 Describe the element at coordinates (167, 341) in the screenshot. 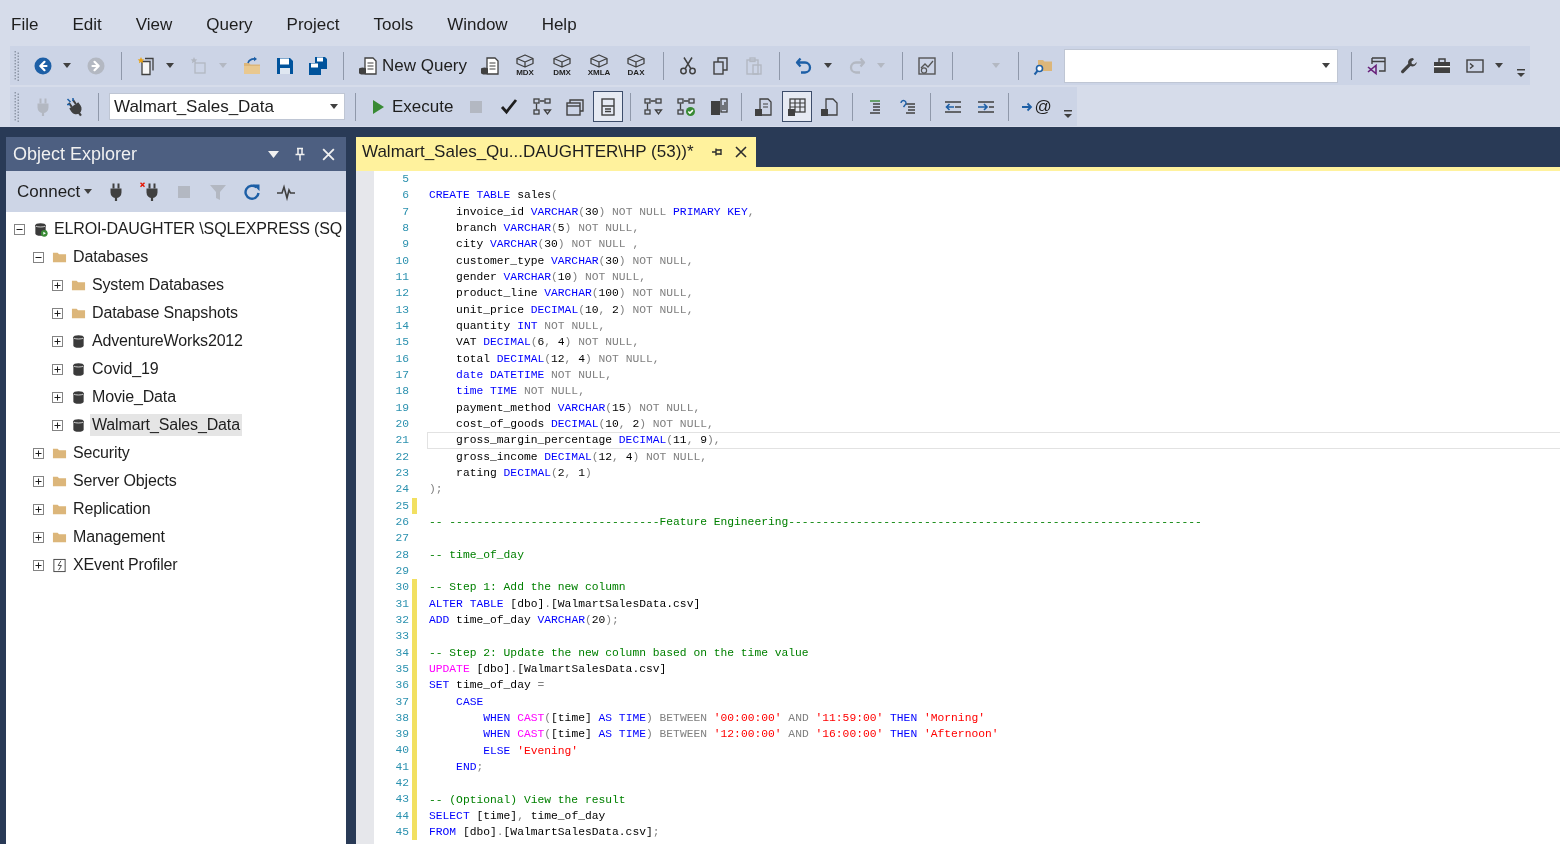

I see `tree-item: AdventureWorks2012` at that location.